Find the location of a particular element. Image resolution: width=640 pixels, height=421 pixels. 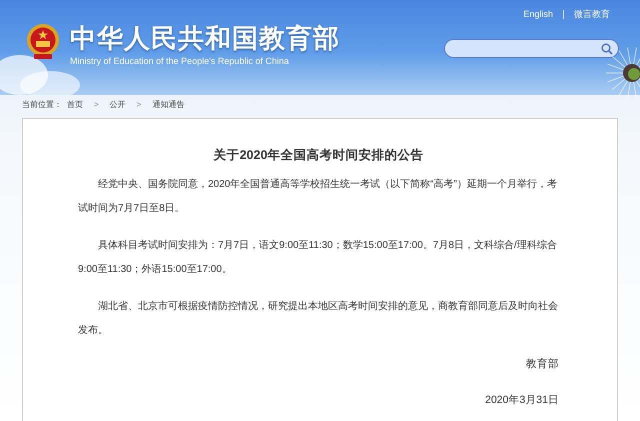

emblem-icon is located at coordinates (43, 42).